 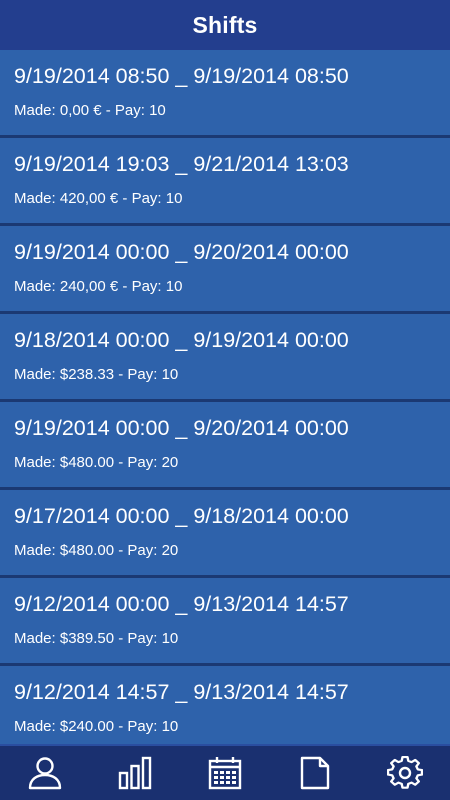 I want to click on title-bar: Shifts, so click(x=225, y=25).